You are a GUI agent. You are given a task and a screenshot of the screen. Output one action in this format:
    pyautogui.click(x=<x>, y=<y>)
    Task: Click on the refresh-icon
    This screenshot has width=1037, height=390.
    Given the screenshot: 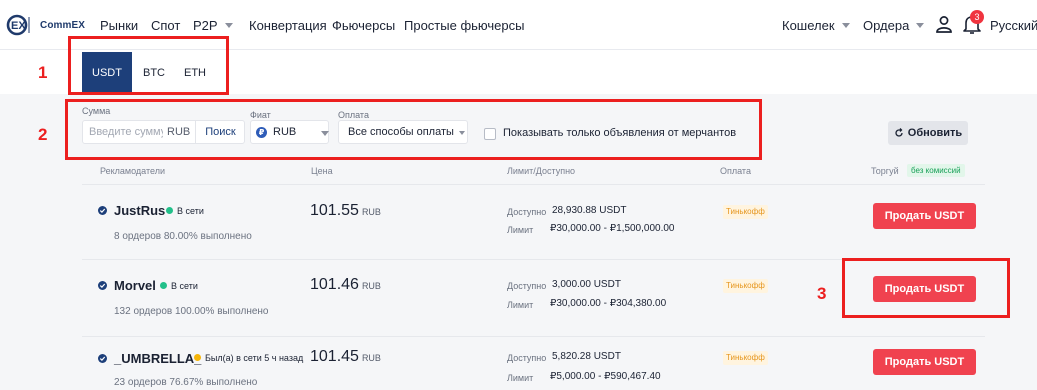 What is the action you would take?
    pyautogui.click(x=899, y=132)
    